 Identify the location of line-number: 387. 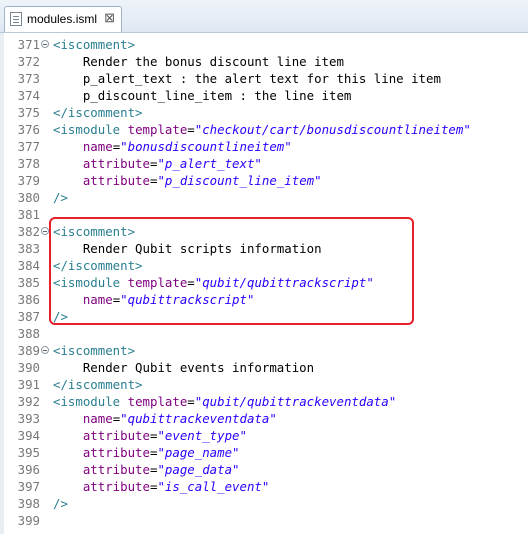
(28, 316).